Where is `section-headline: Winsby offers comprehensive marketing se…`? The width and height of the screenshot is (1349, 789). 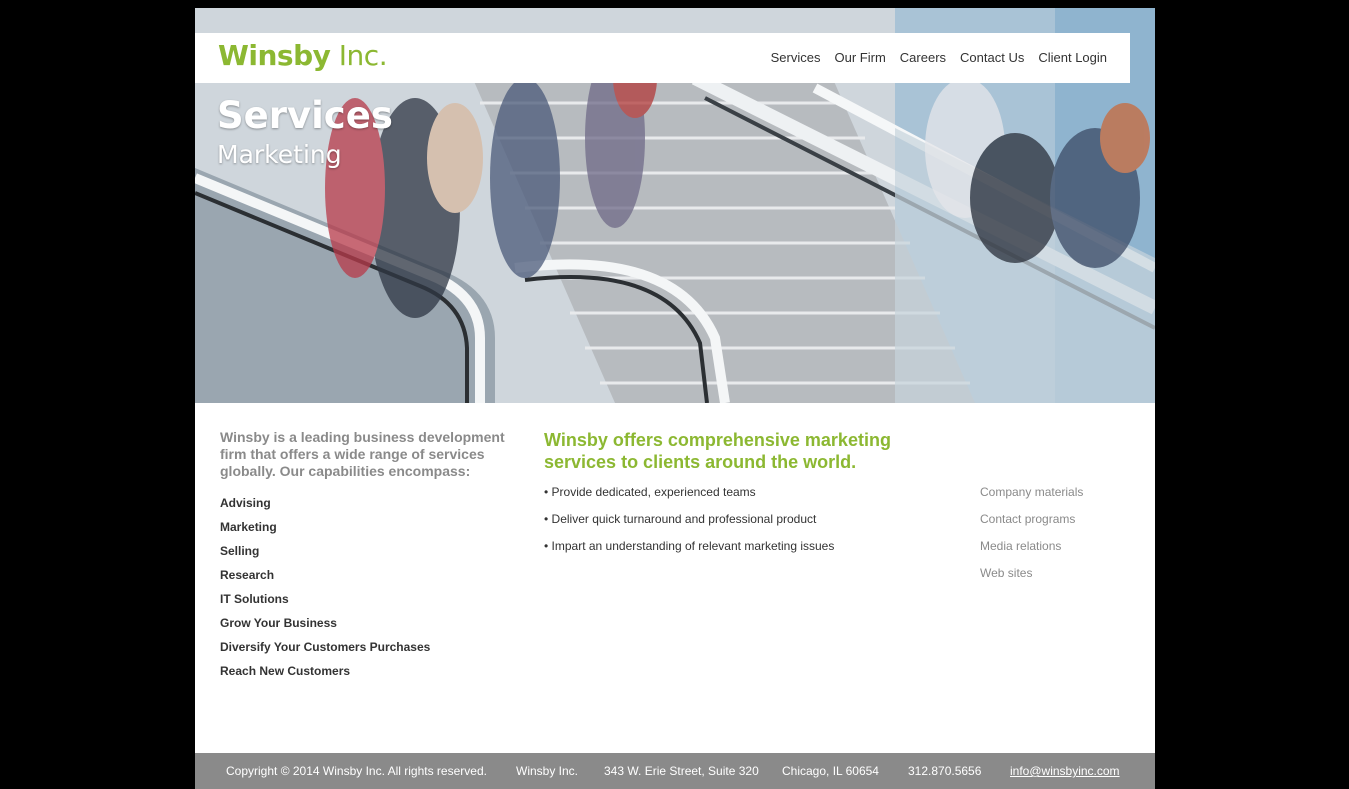 section-headline: Winsby offers comprehensive marketing se… is located at coordinates (717, 451).